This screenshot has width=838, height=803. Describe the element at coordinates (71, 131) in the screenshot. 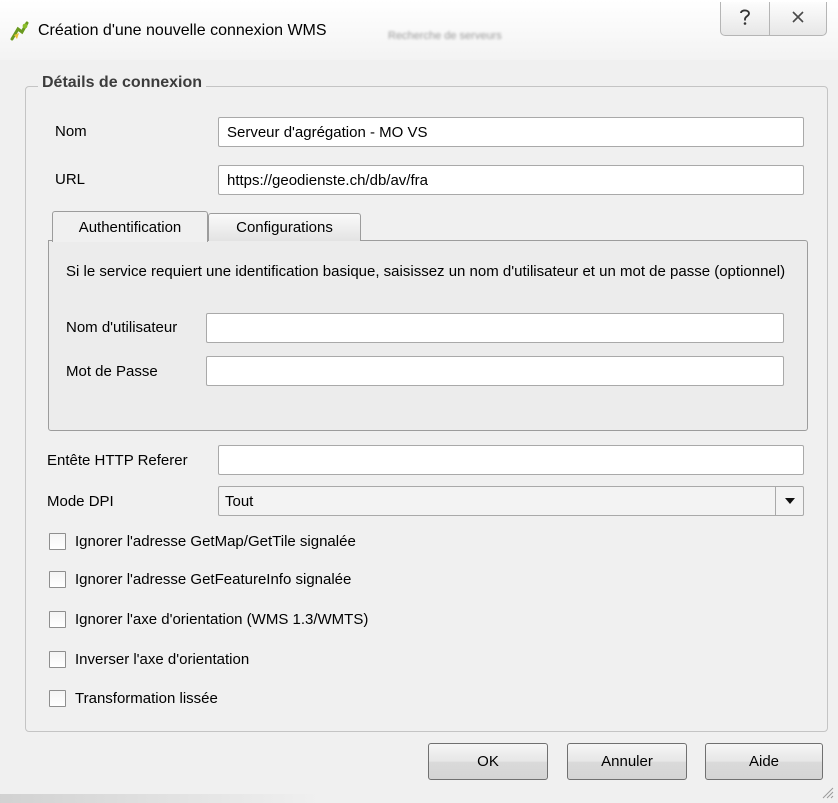

I see `name-label: Nom` at that location.